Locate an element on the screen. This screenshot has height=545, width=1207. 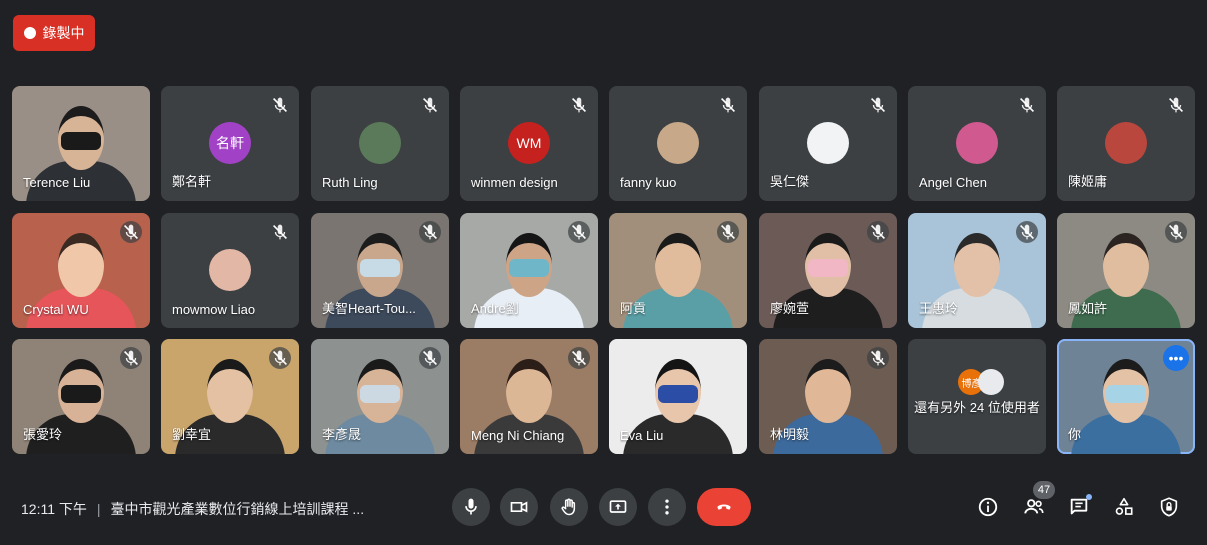
present-screen-button is located at coordinates (618, 507).